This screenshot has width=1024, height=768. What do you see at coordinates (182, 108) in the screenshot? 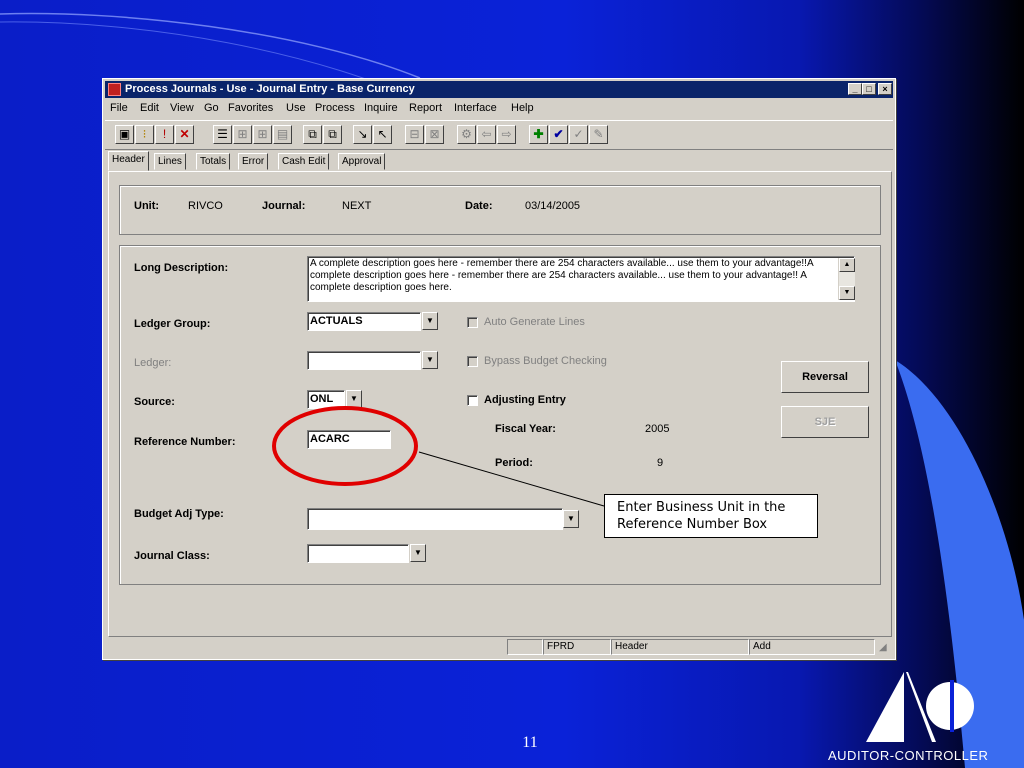
I see `menu-view: View` at bounding box center [182, 108].